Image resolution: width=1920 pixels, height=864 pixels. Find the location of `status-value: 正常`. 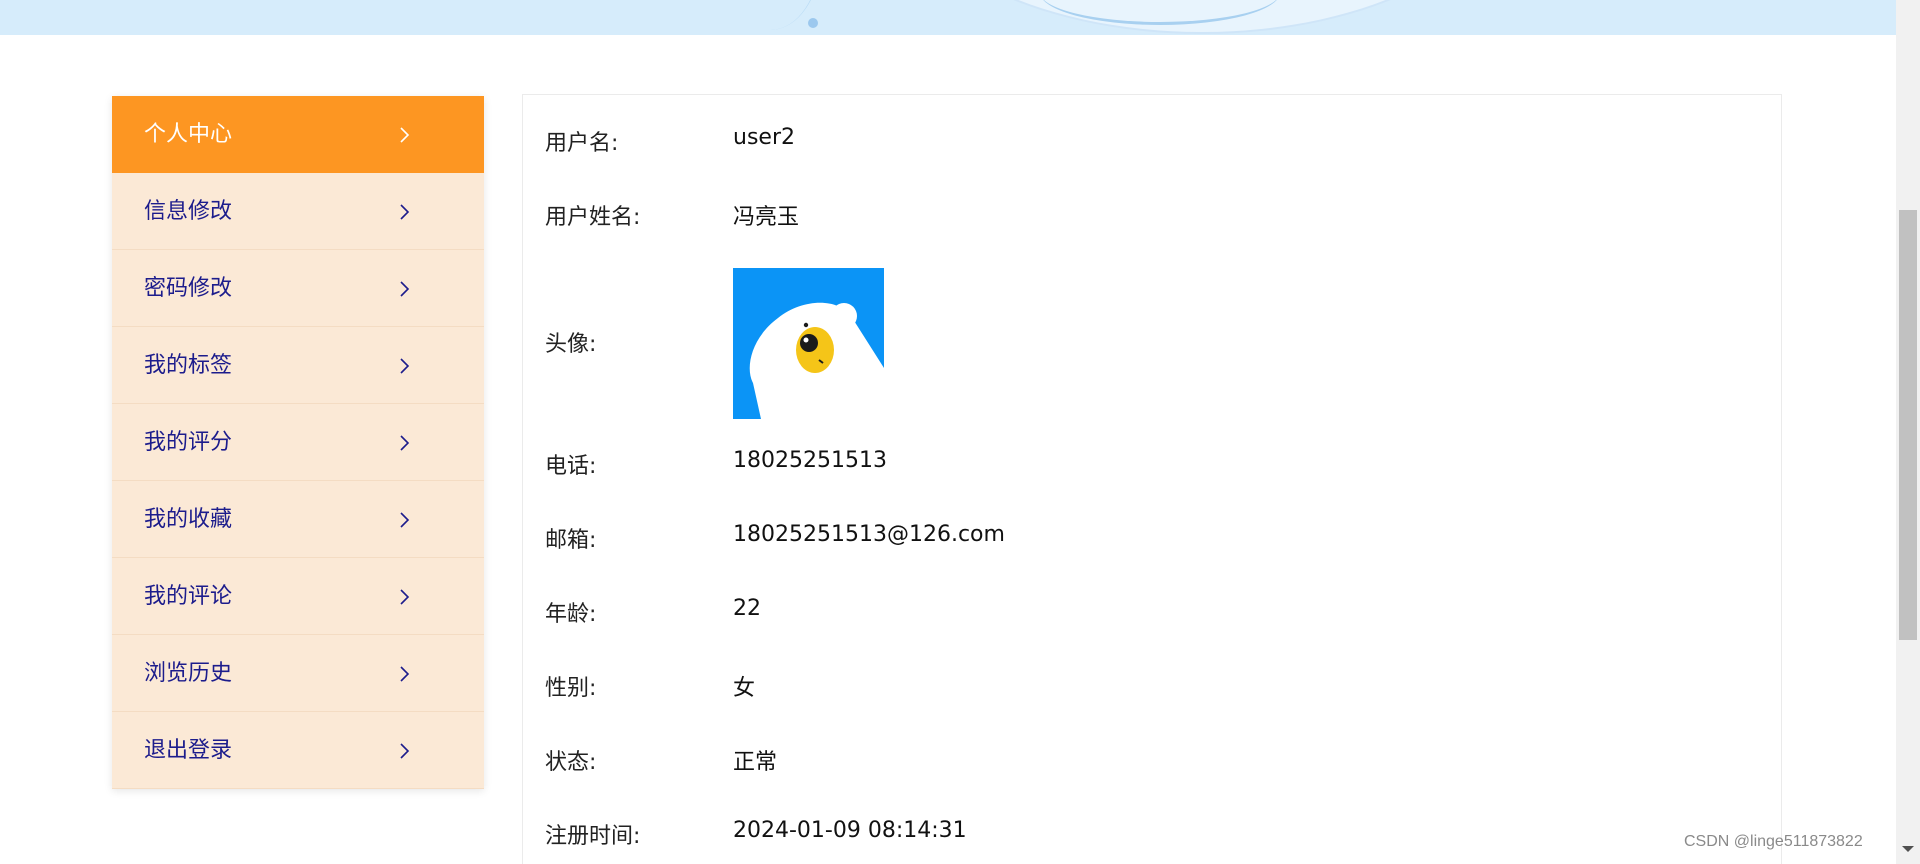

status-value: 正常 is located at coordinates (755, 762).